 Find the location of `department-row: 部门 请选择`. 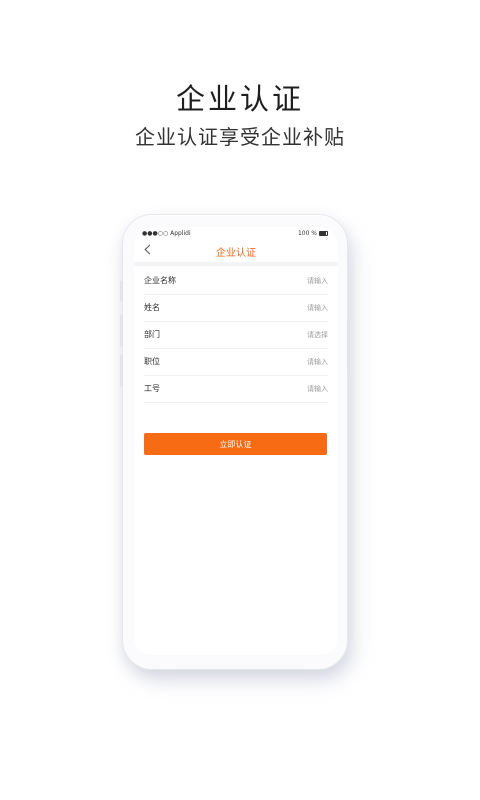

department-row: 部门 请选择 is located at coordinates (236, 335).